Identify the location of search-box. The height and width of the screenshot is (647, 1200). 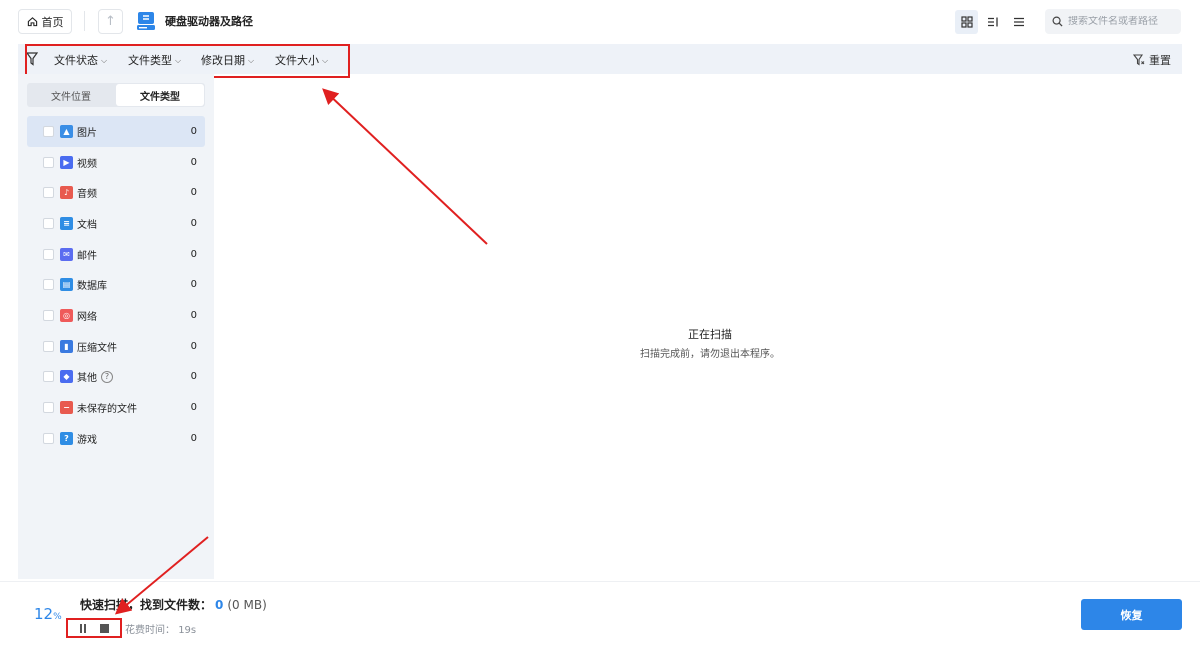
(1113, 21).